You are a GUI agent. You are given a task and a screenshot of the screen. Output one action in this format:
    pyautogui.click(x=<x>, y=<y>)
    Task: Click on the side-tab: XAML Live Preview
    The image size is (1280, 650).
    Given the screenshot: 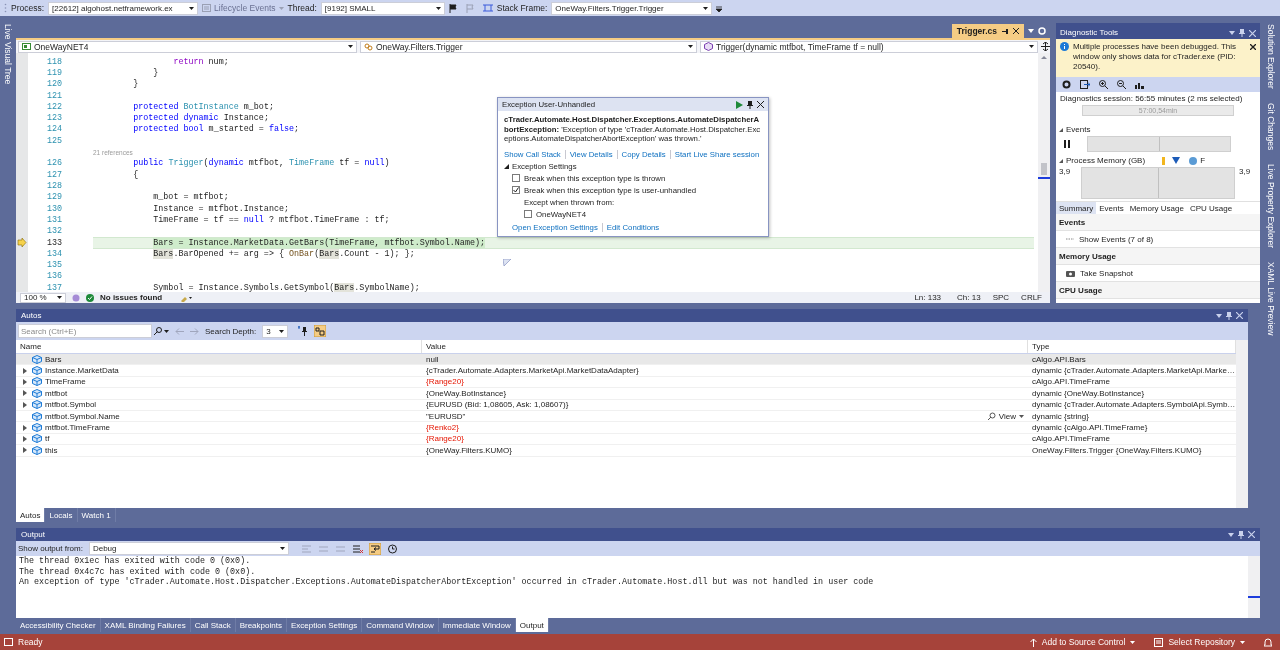 What is the action you would take?
    pyautogui.click(x=1271, y=299)
    